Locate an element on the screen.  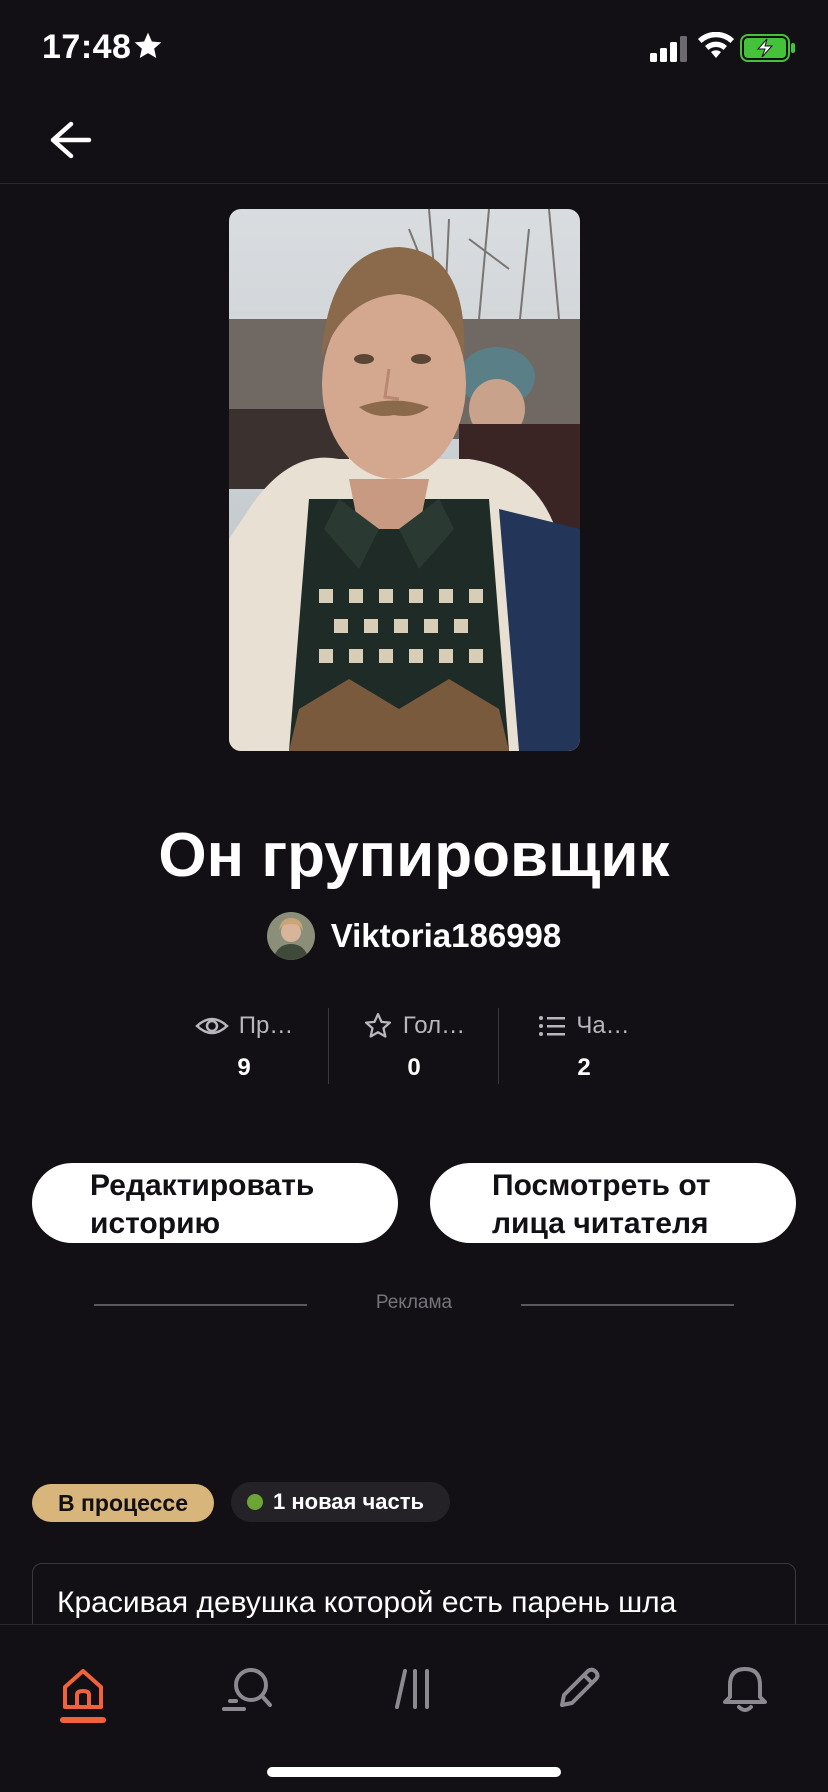
bell-icon is located at coordinates (745, 1689).